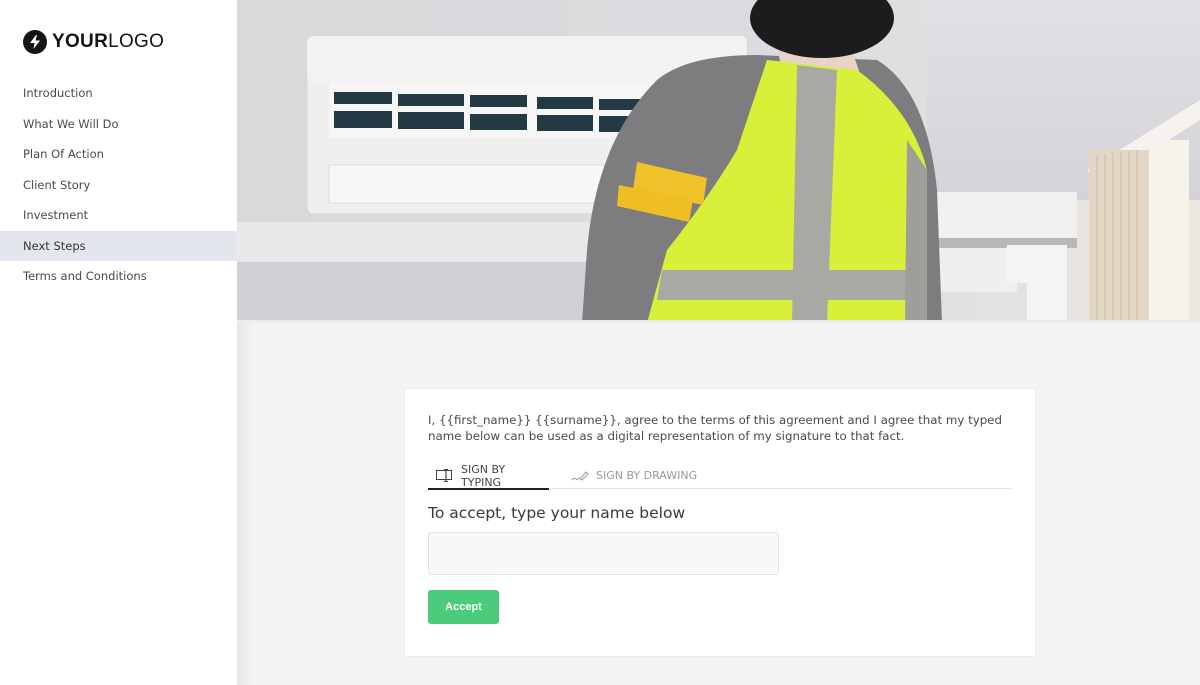 The width and height of the screenshot is (1200, 685). I want to click on signature-name-input, so click(603, 553).